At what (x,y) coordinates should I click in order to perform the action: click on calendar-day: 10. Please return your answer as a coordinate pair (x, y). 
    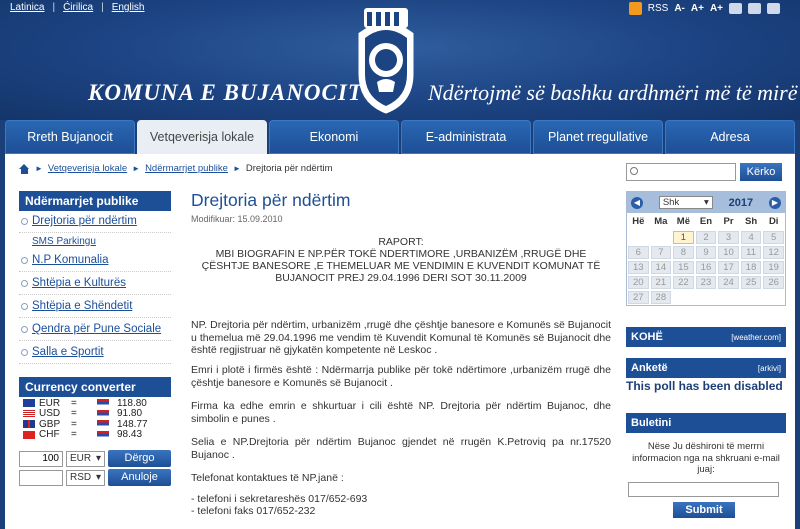
    Looking at the image, I should click on (728, 252).